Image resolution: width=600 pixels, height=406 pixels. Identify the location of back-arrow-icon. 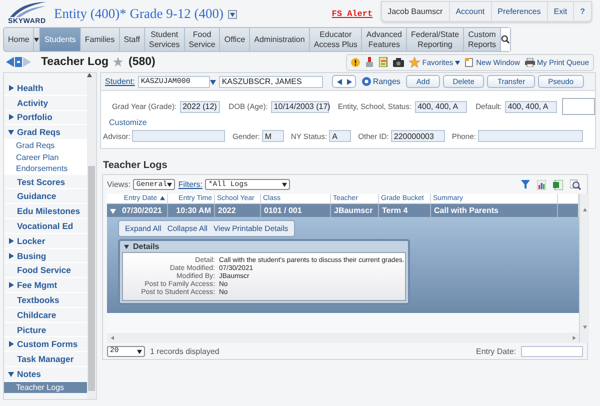
(10, 62).